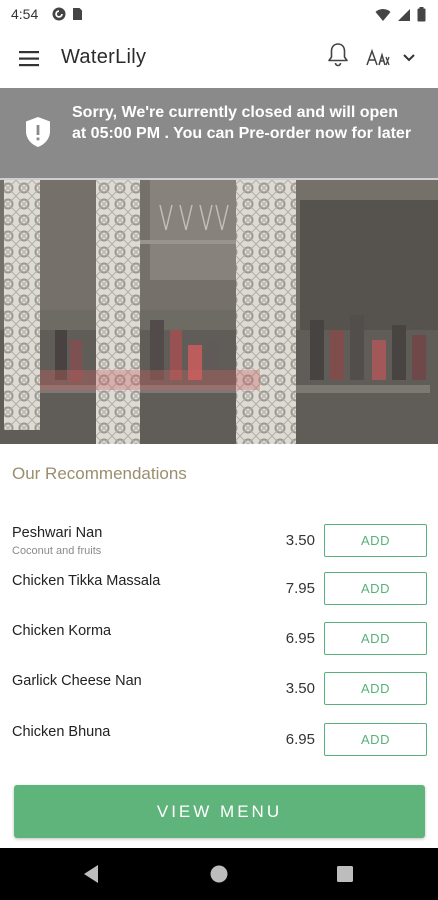 Image resolution: width=438 pixels, height=900 pixels. I want to click on shield-alert-icon, so click(38, 132).